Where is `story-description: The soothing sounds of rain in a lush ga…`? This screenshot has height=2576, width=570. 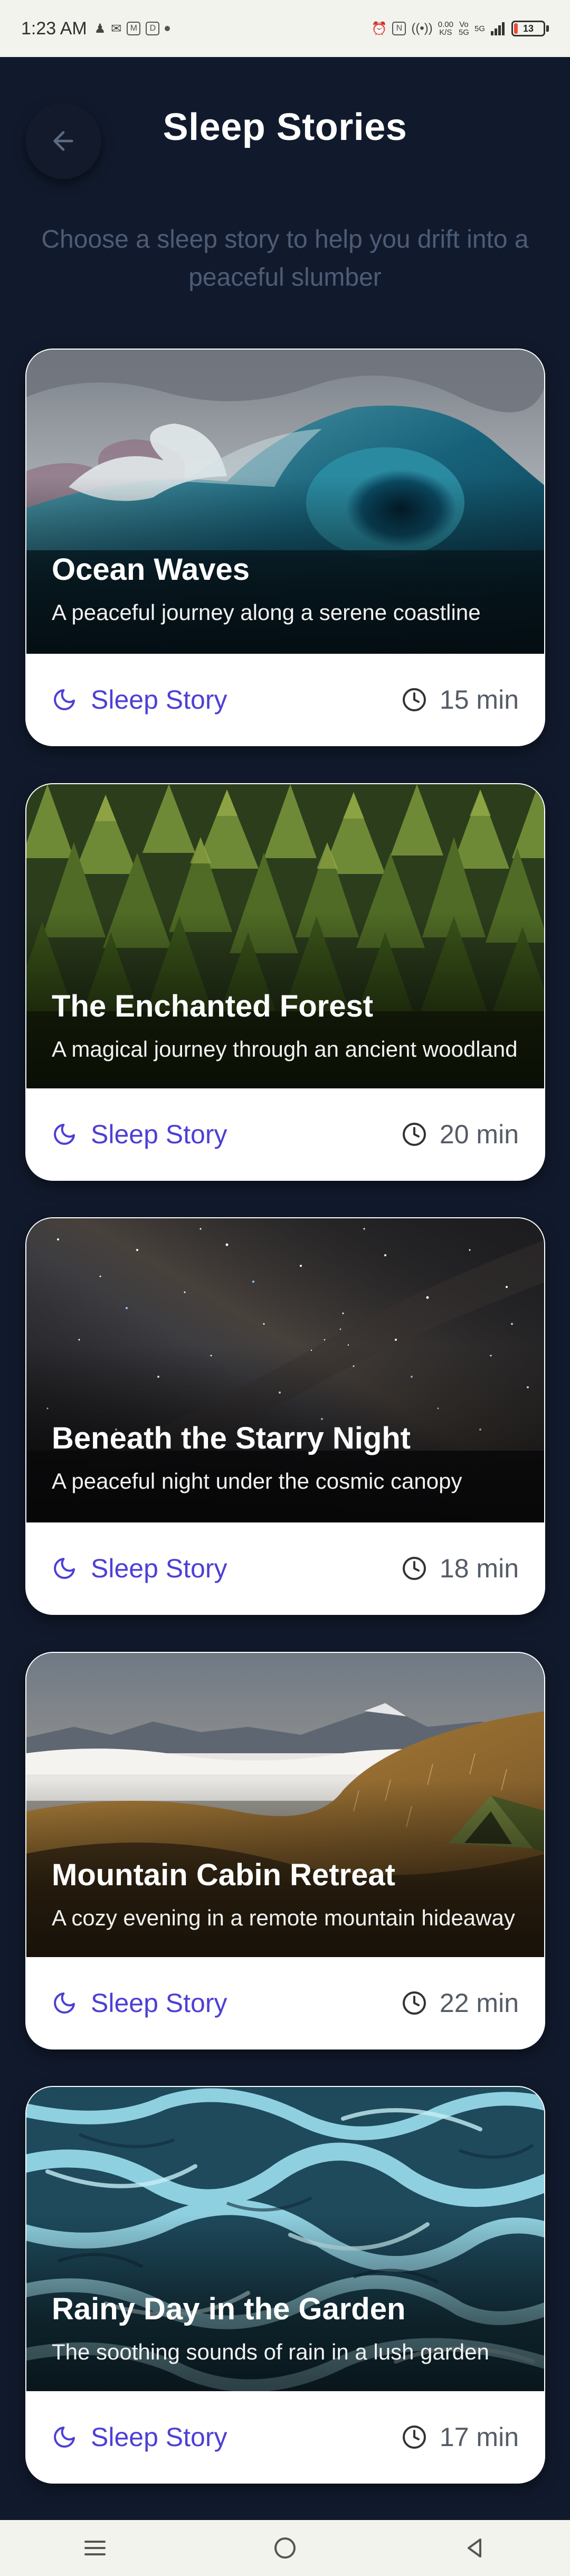
story-description: The soothing sounds of rain in a lush ga… is located at coordinates (270, 2351).